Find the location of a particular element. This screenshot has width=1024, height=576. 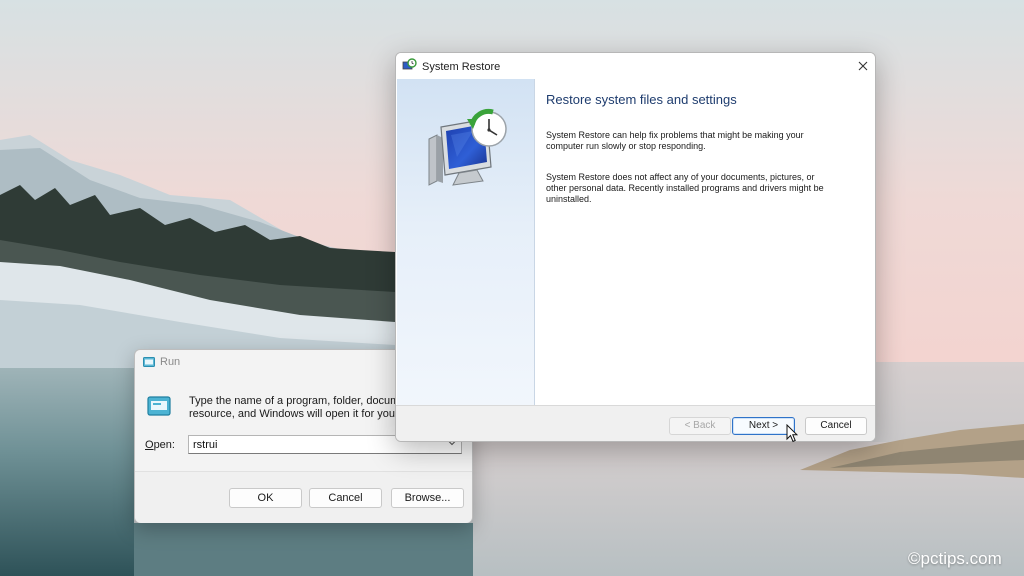

system-restore-titlebar: System Restore is located at coordinates (635, 66).